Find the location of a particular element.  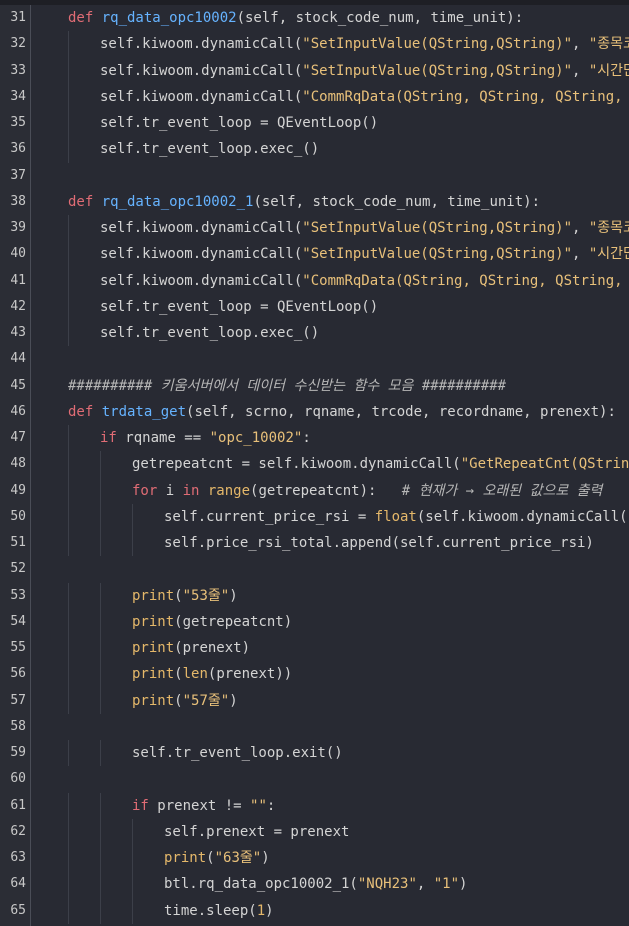

code-text: print("53줄") is located at coordinates (185, 596).